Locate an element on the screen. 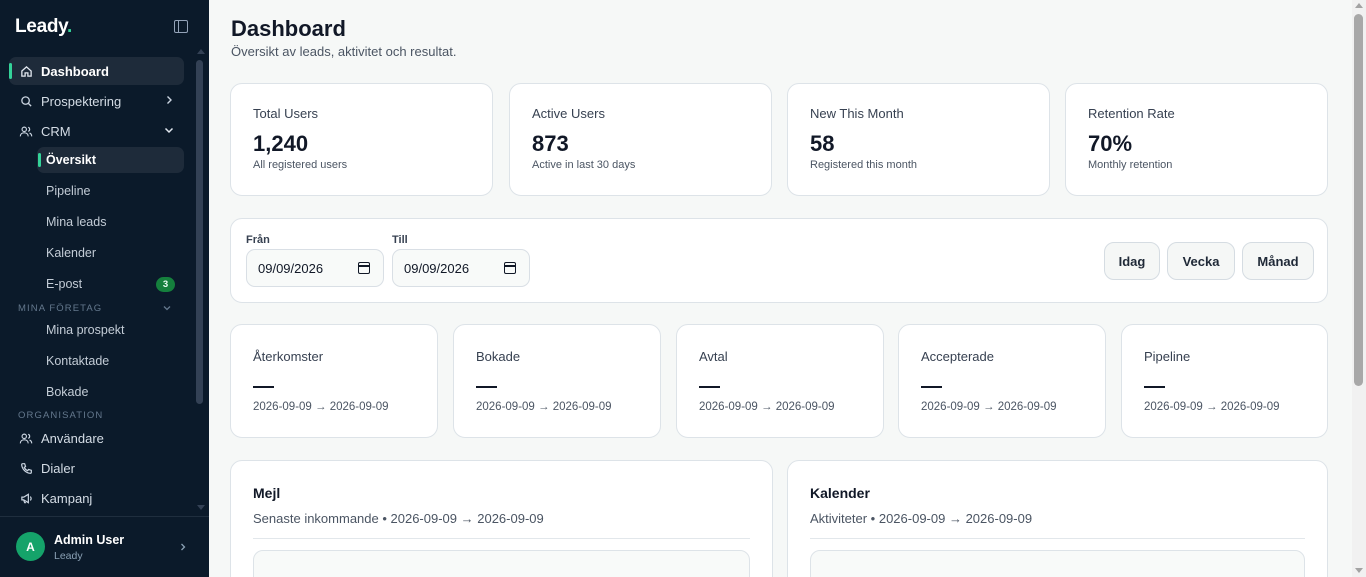  sidebar-item-anvandare: Användare is located at coordinates (96, 438).